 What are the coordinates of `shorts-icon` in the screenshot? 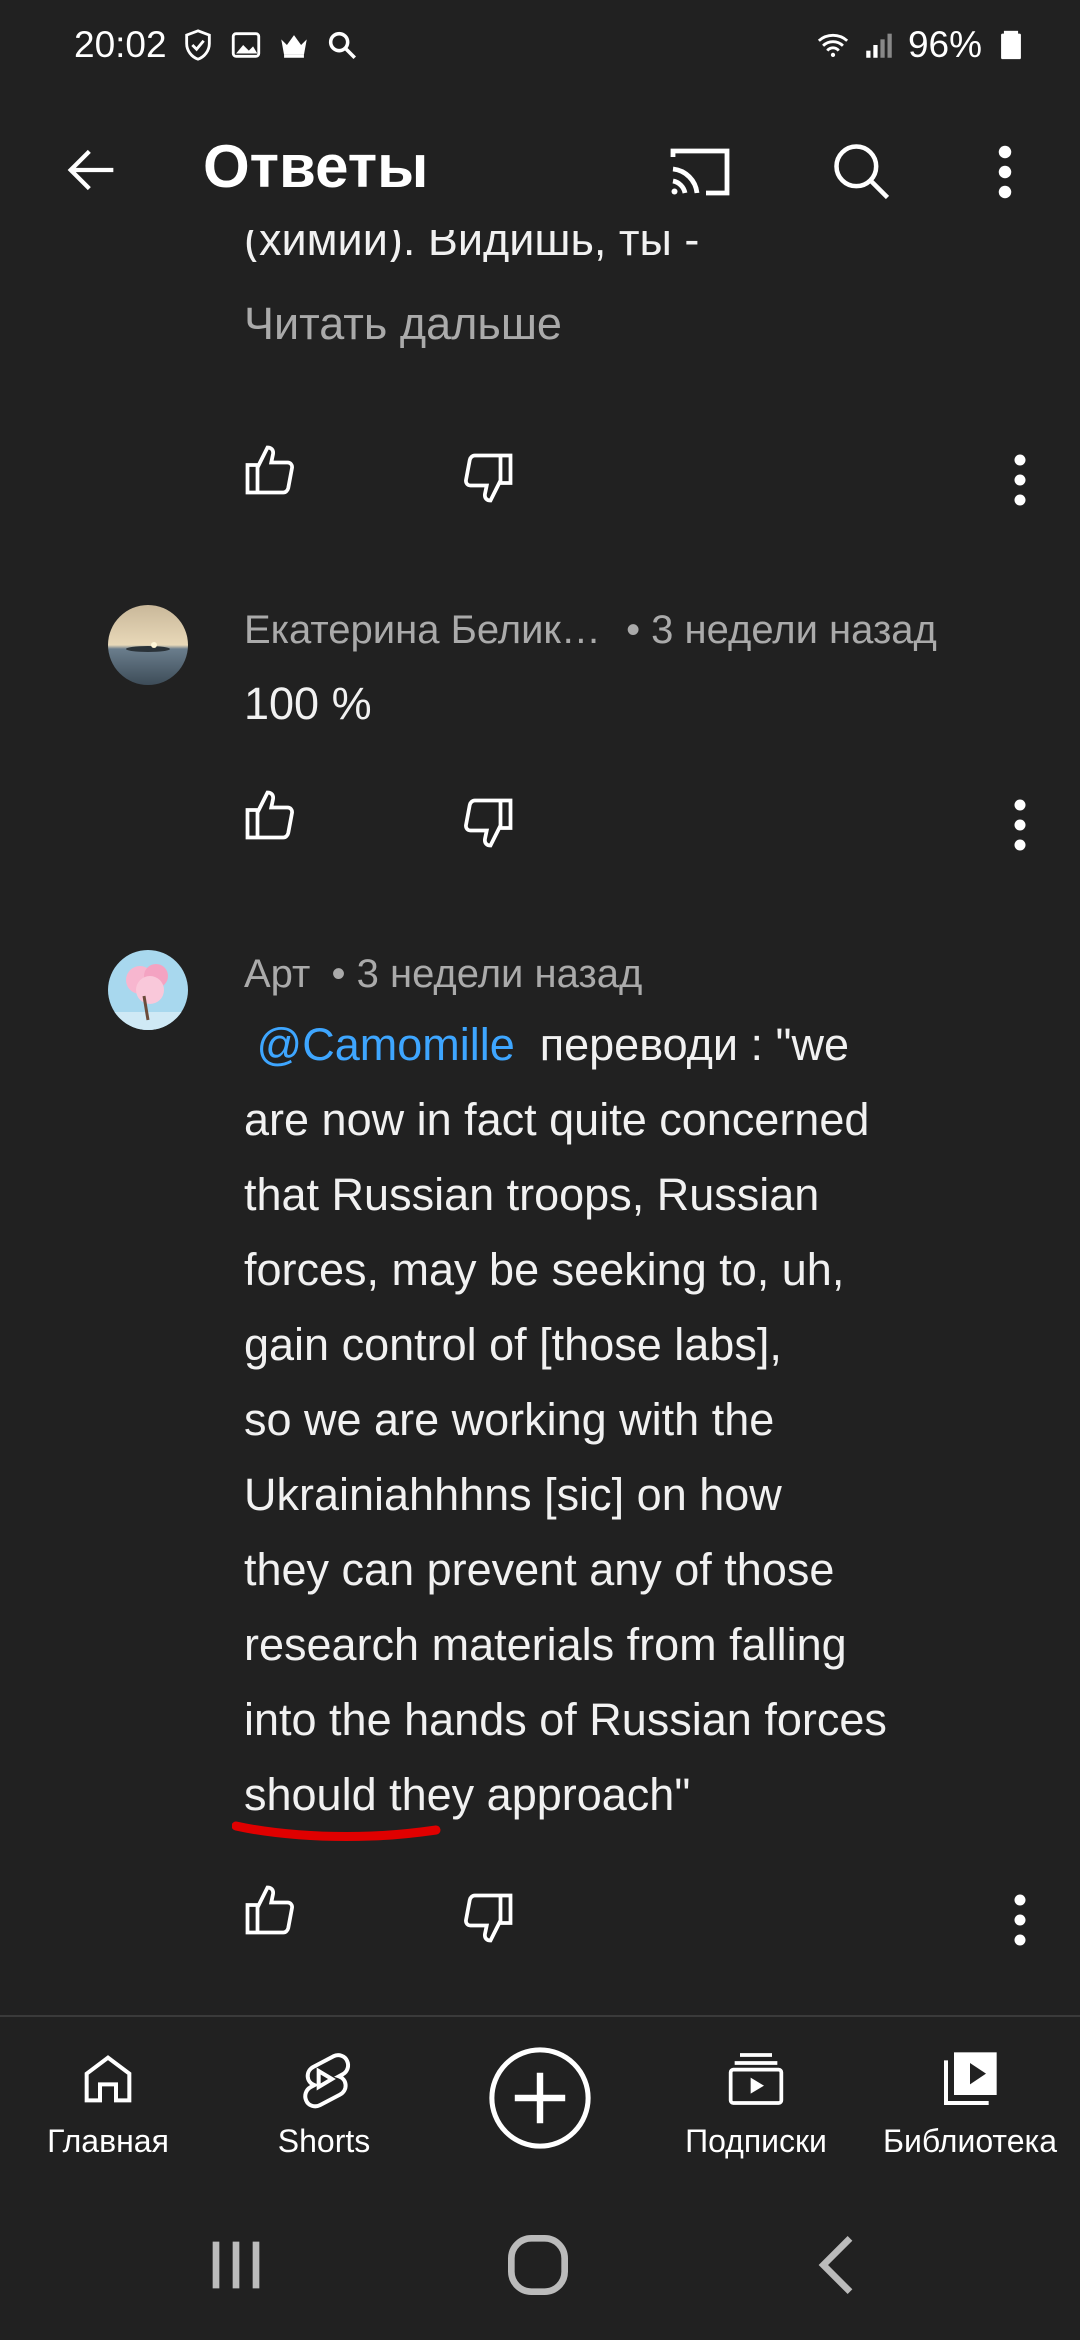 It's located at (327, 2081).